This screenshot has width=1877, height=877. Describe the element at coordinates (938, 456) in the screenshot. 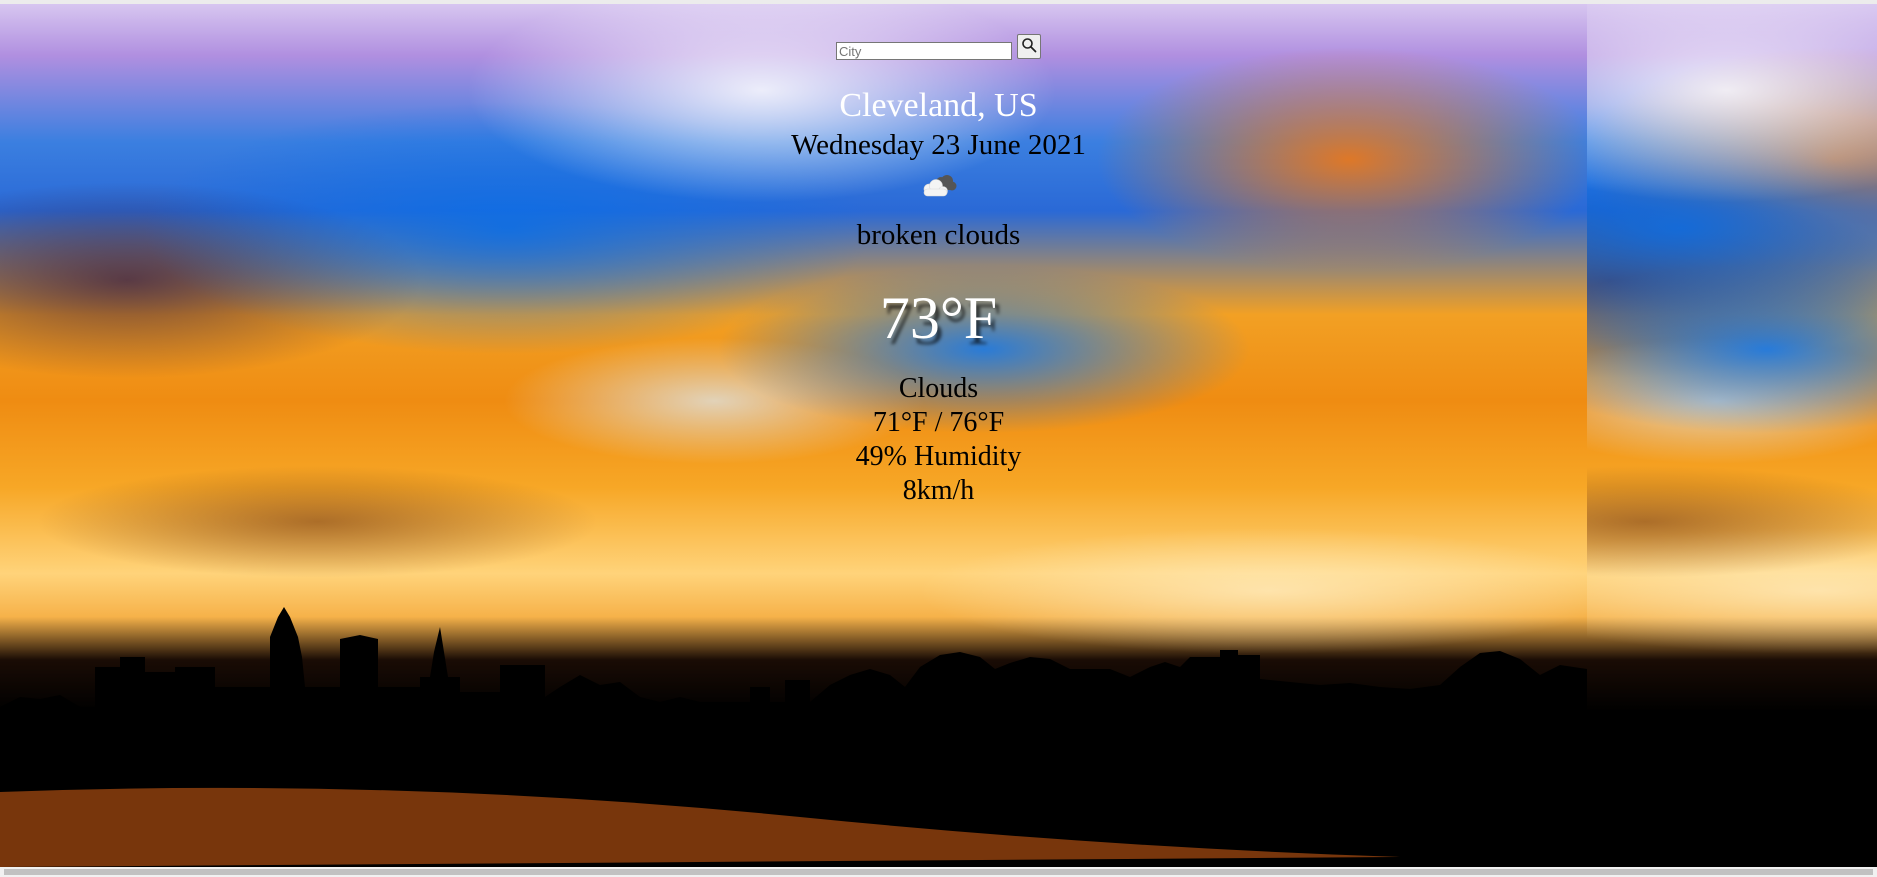

I see `humidity: 49% Humidity` at that location.